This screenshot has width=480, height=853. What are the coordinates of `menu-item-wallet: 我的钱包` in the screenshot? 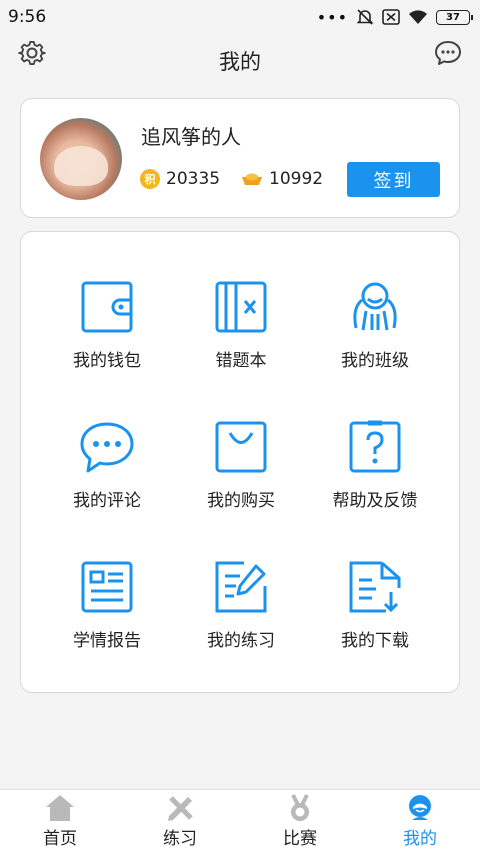 It's located at (107, 328).